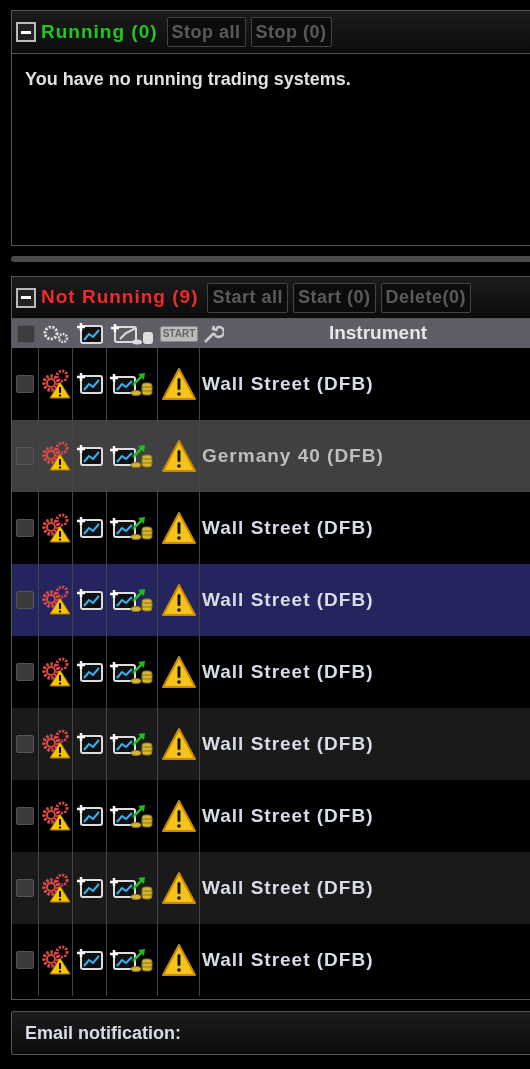 This screenshot has width=530, height=1069. What do you see at coordinates (103, 1033) in the screenshot?
I see `email-label: Email notification:` at bounding box center [103, 1033].